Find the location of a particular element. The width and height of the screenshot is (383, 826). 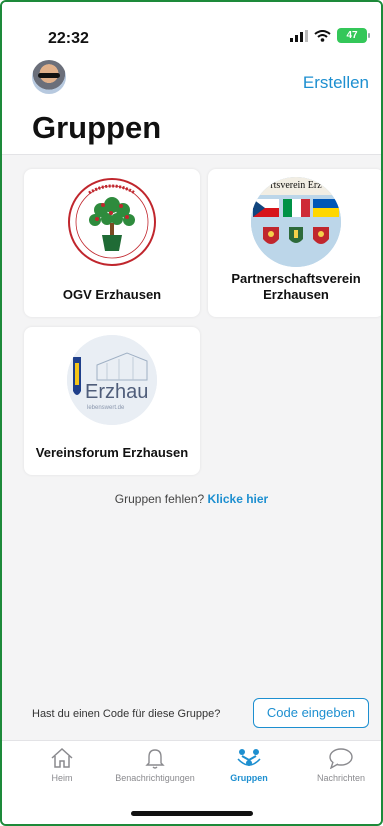

group-name: OGV Erzhausen is located at coordinates (112, 294).